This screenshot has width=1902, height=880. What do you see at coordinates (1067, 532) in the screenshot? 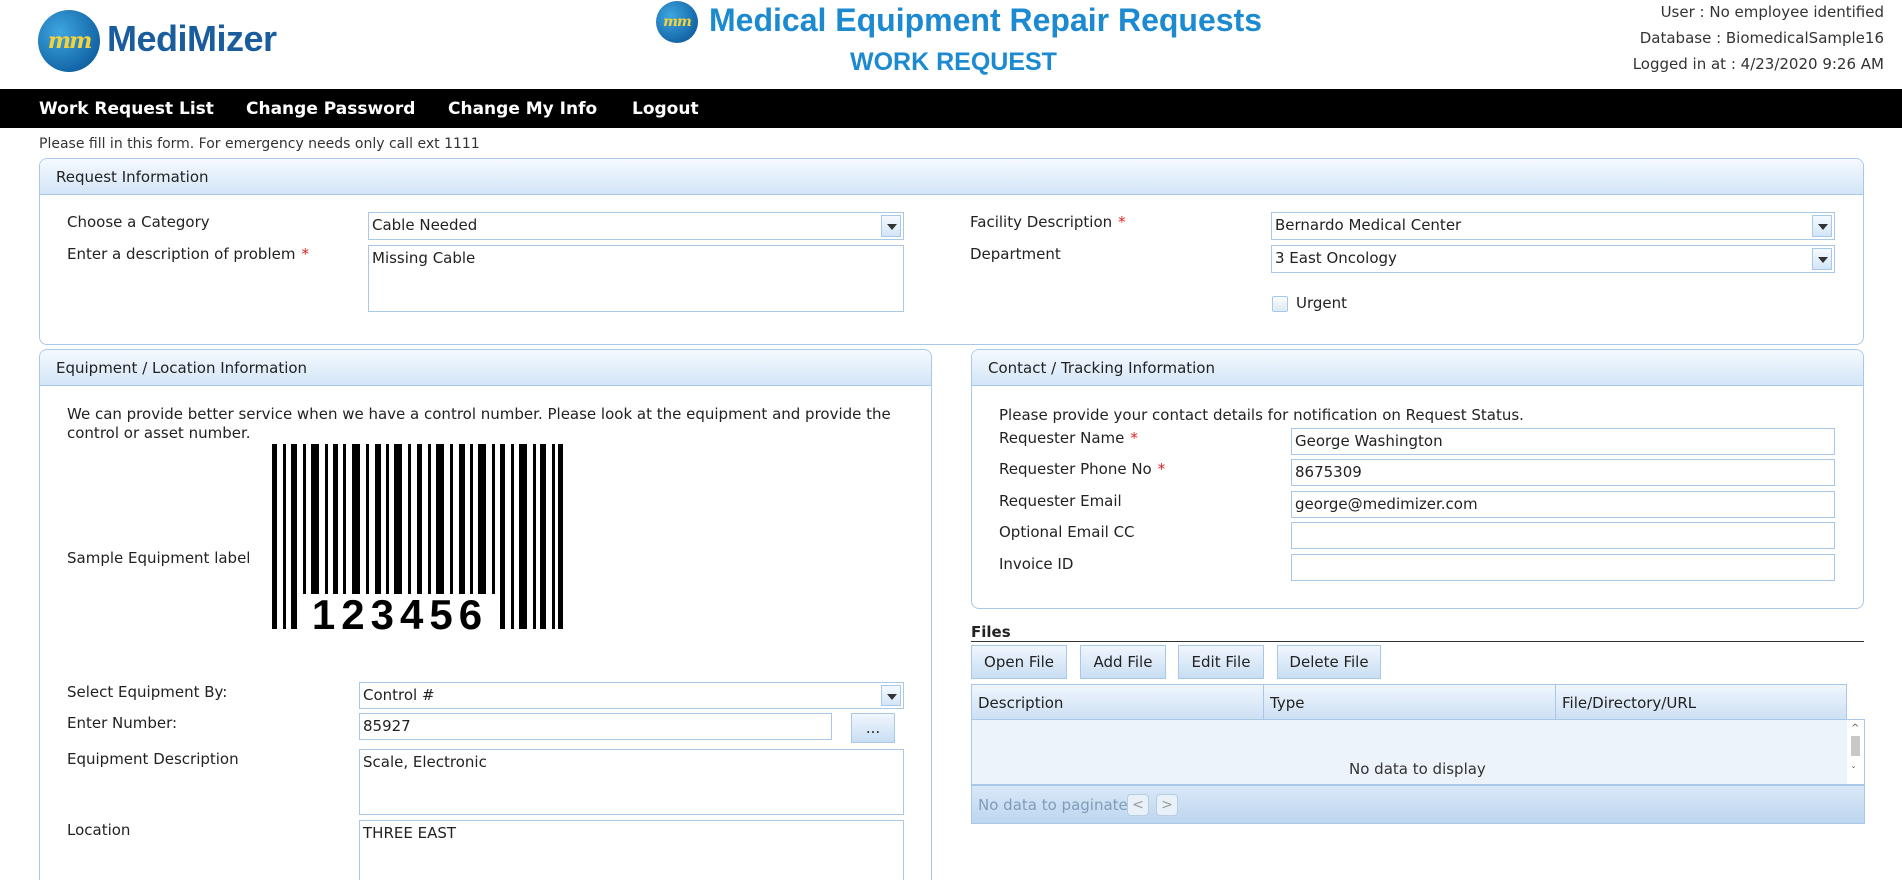
I see `email-cc-label: Optional Email CC` at bounding box center [1067, 532].